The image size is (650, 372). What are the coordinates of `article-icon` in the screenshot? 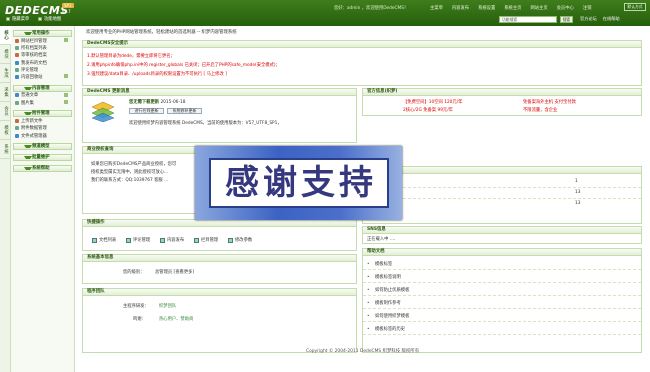 It's located at (17, 95).